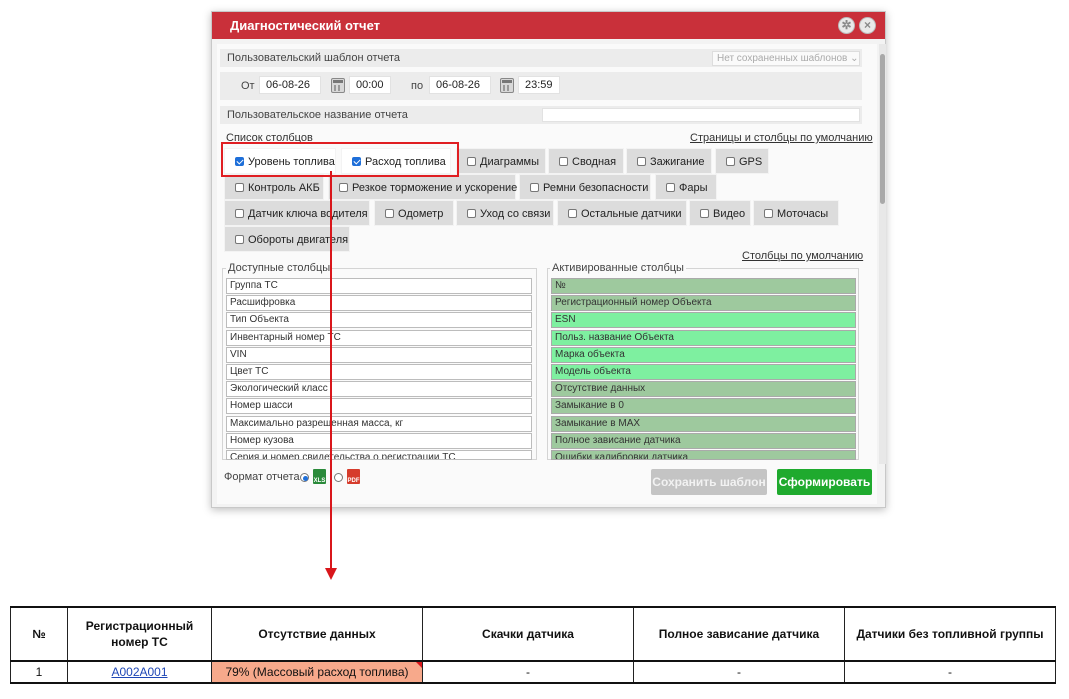  I want to click on default-pages-link: Страницы и столбцы по умолчанию, so click(781, 138).